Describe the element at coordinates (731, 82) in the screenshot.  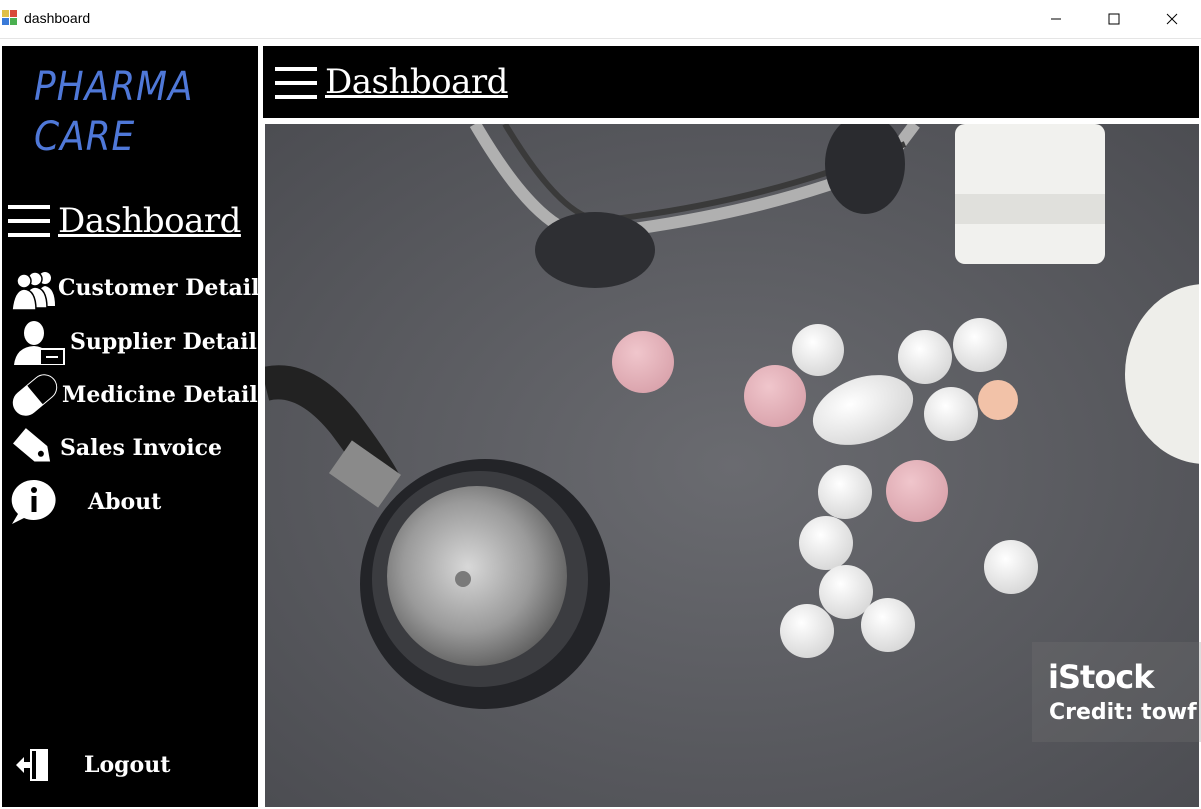
I see `header-bar: Dashboard` at that location.